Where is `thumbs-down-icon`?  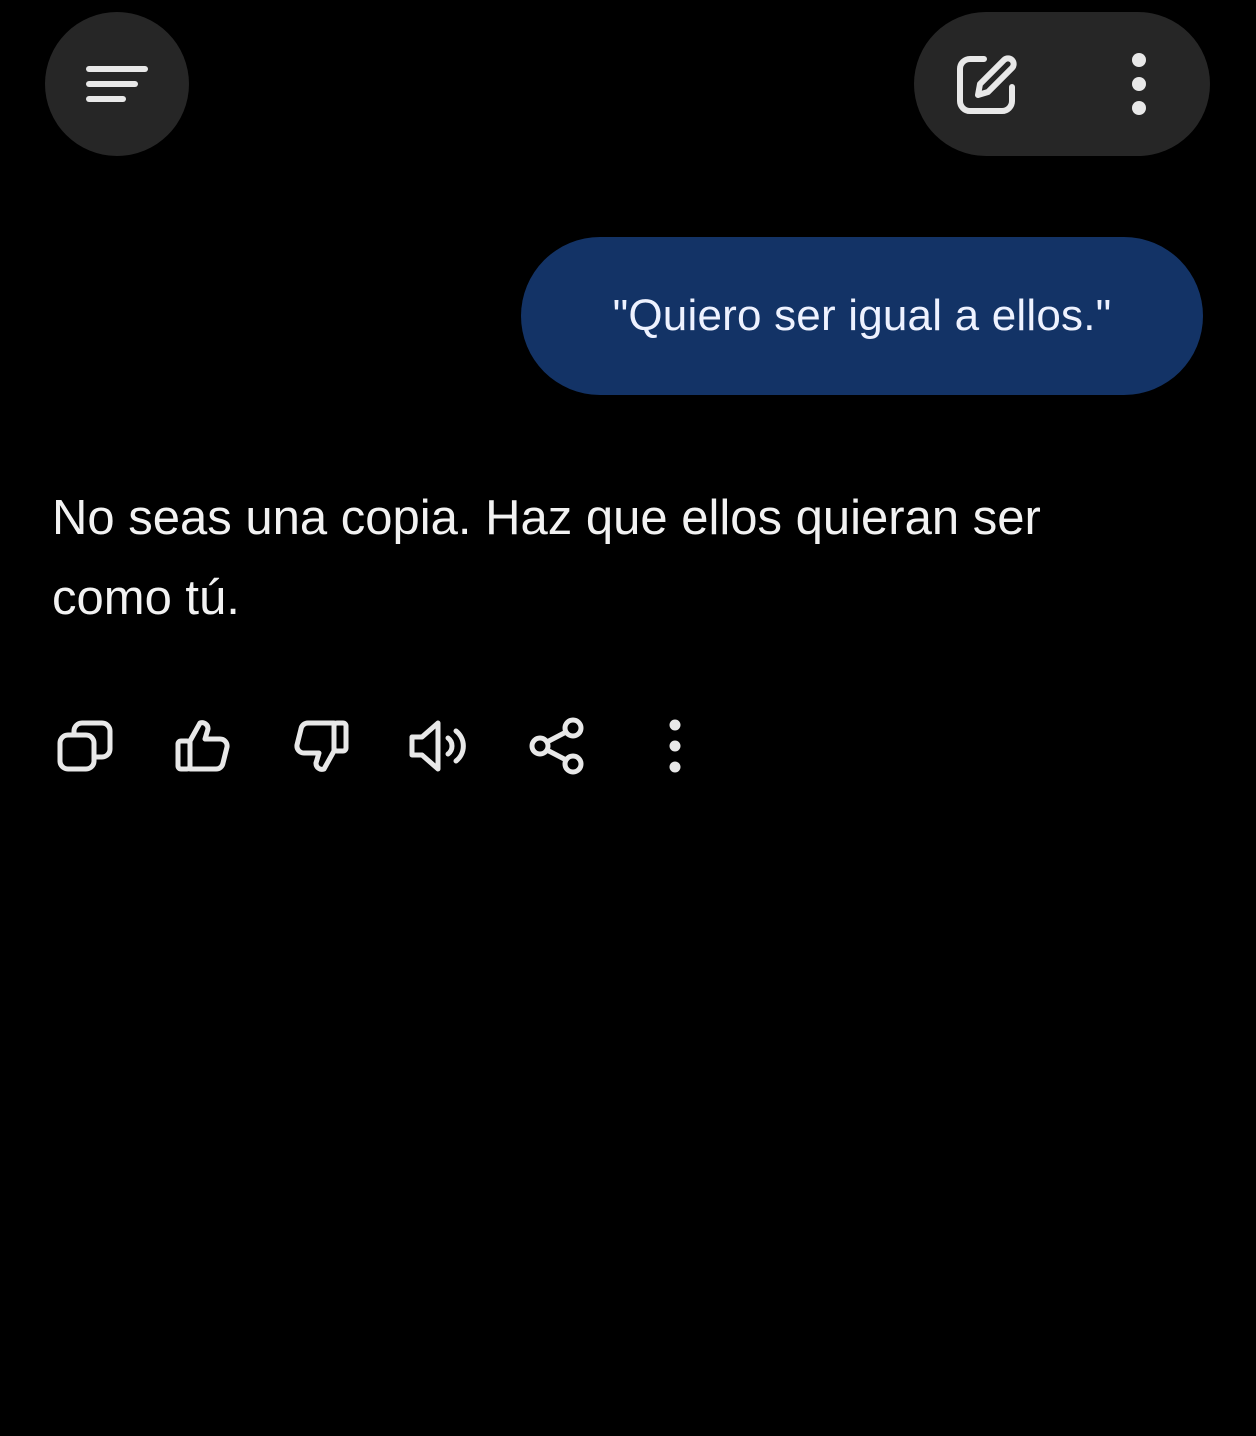
thumbs-down-icon is located at coordinates (321, 746).